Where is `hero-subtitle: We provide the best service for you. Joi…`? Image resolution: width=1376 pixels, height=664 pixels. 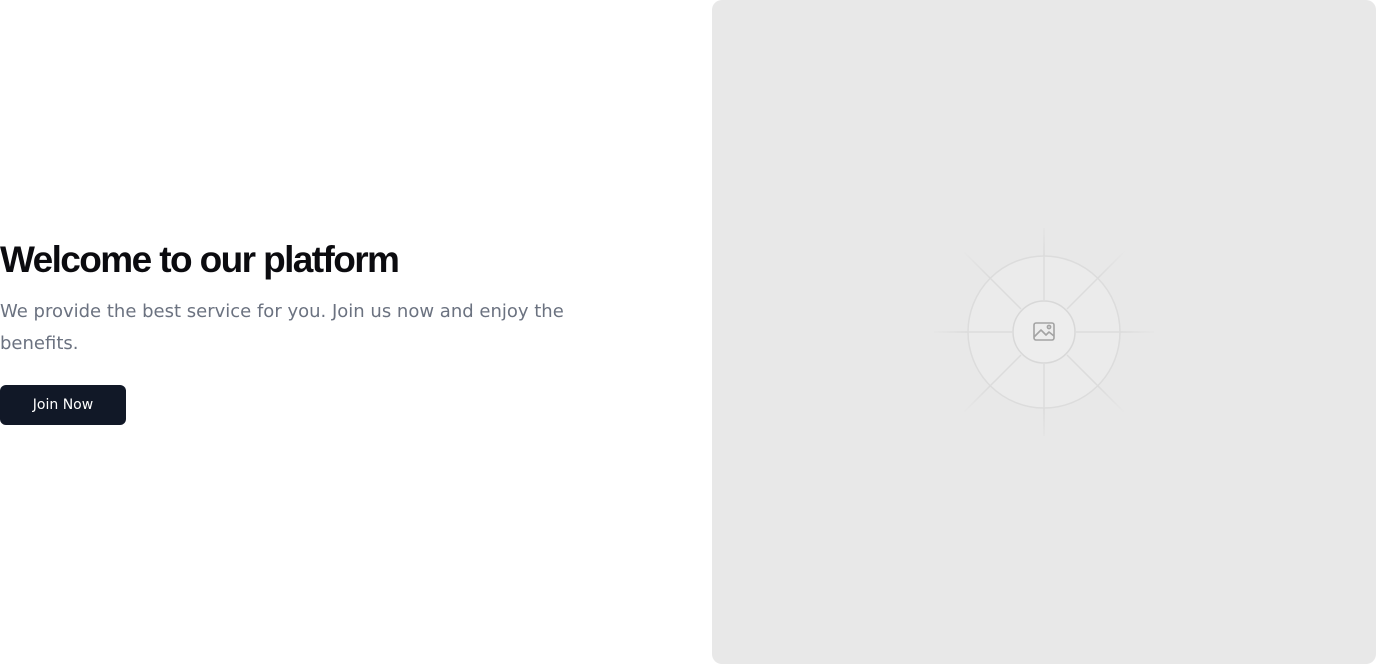
hero-subtitle: We provide the best service for you. Joi… is located at coordinates (282, 327).